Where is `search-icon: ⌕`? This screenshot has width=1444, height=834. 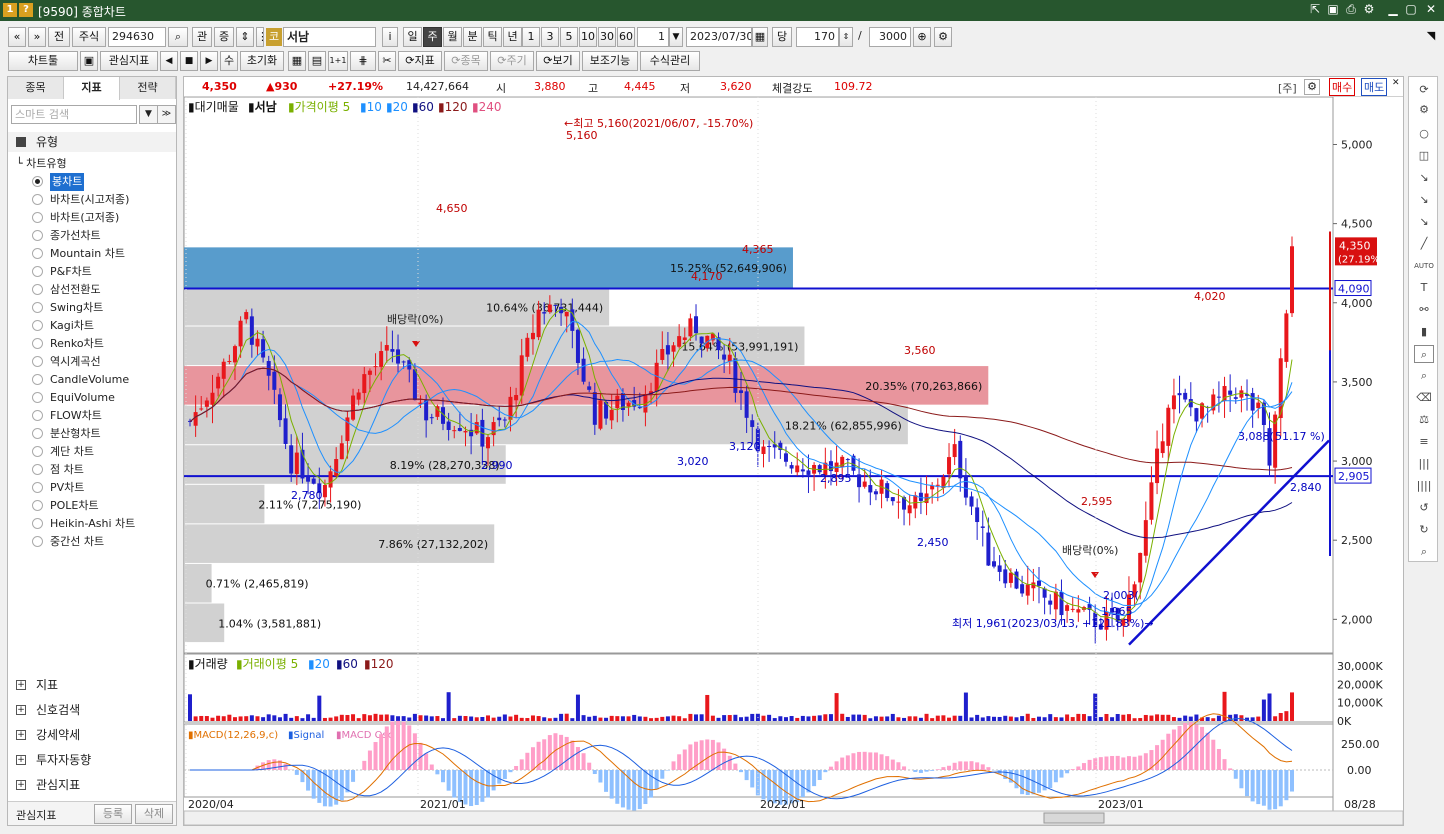 search-icon: ⌕ is located at coordinates (178, 37).